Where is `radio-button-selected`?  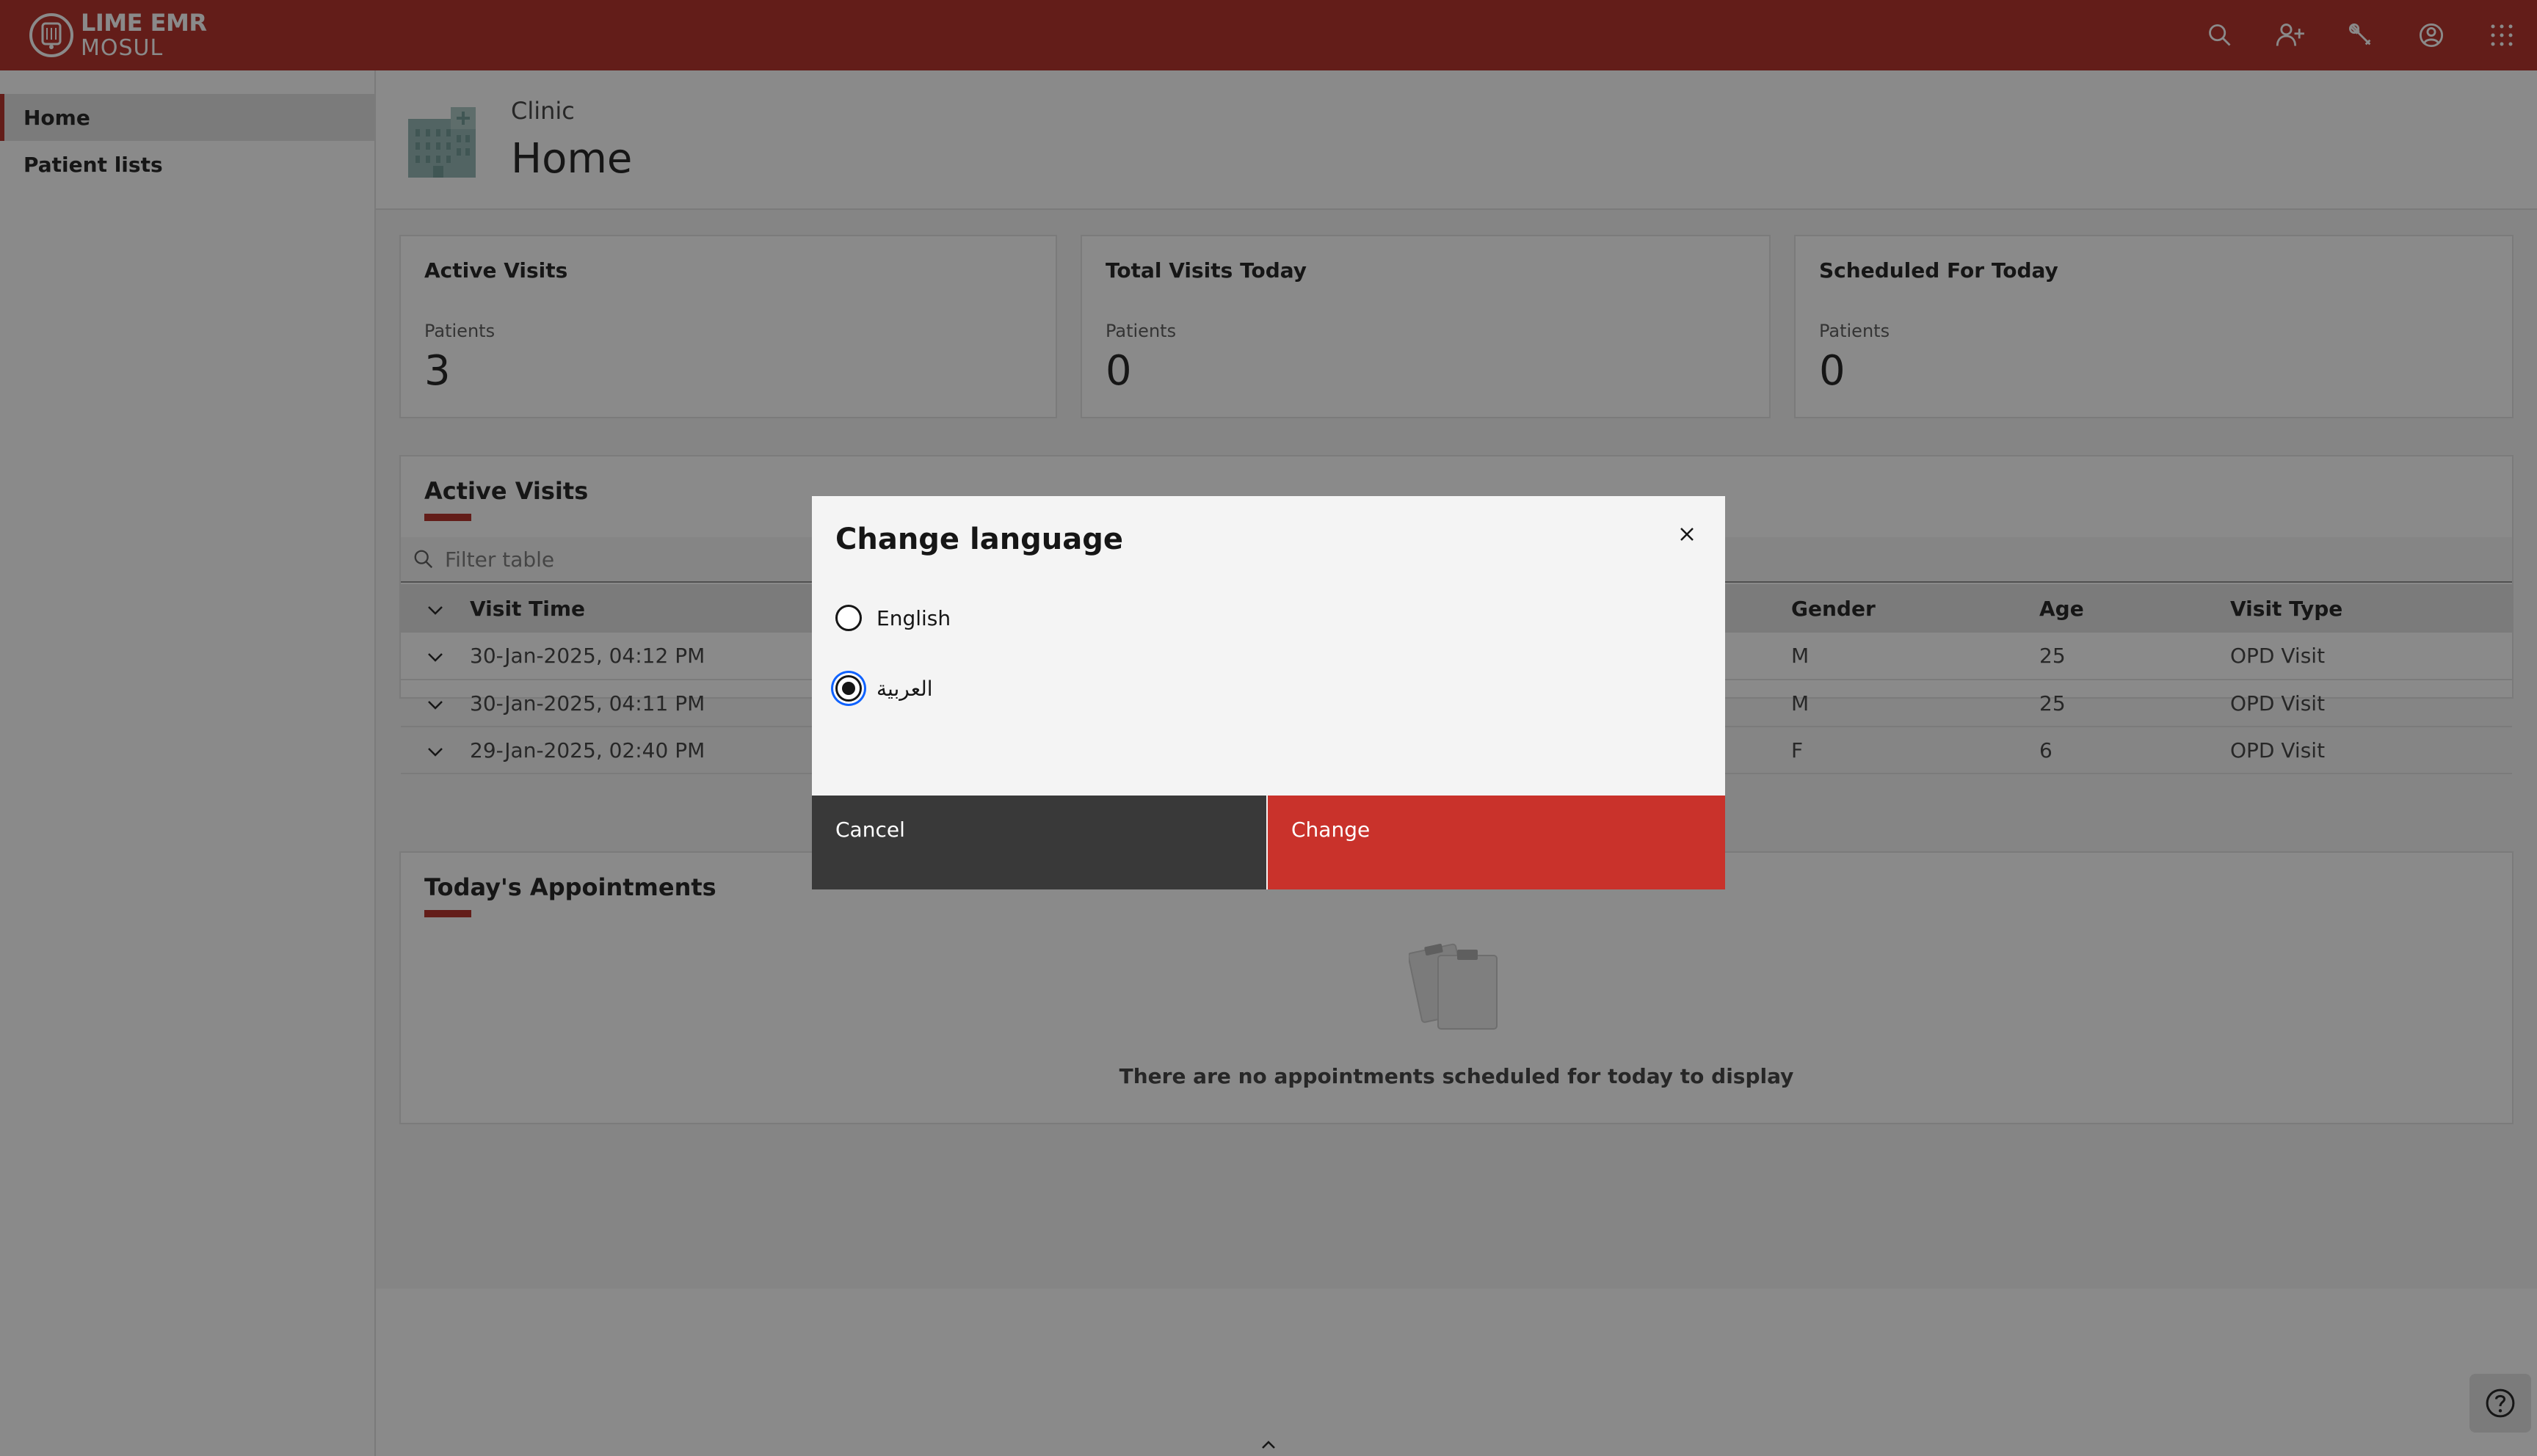
radio-button-selected is located at coordinates (848, 688).